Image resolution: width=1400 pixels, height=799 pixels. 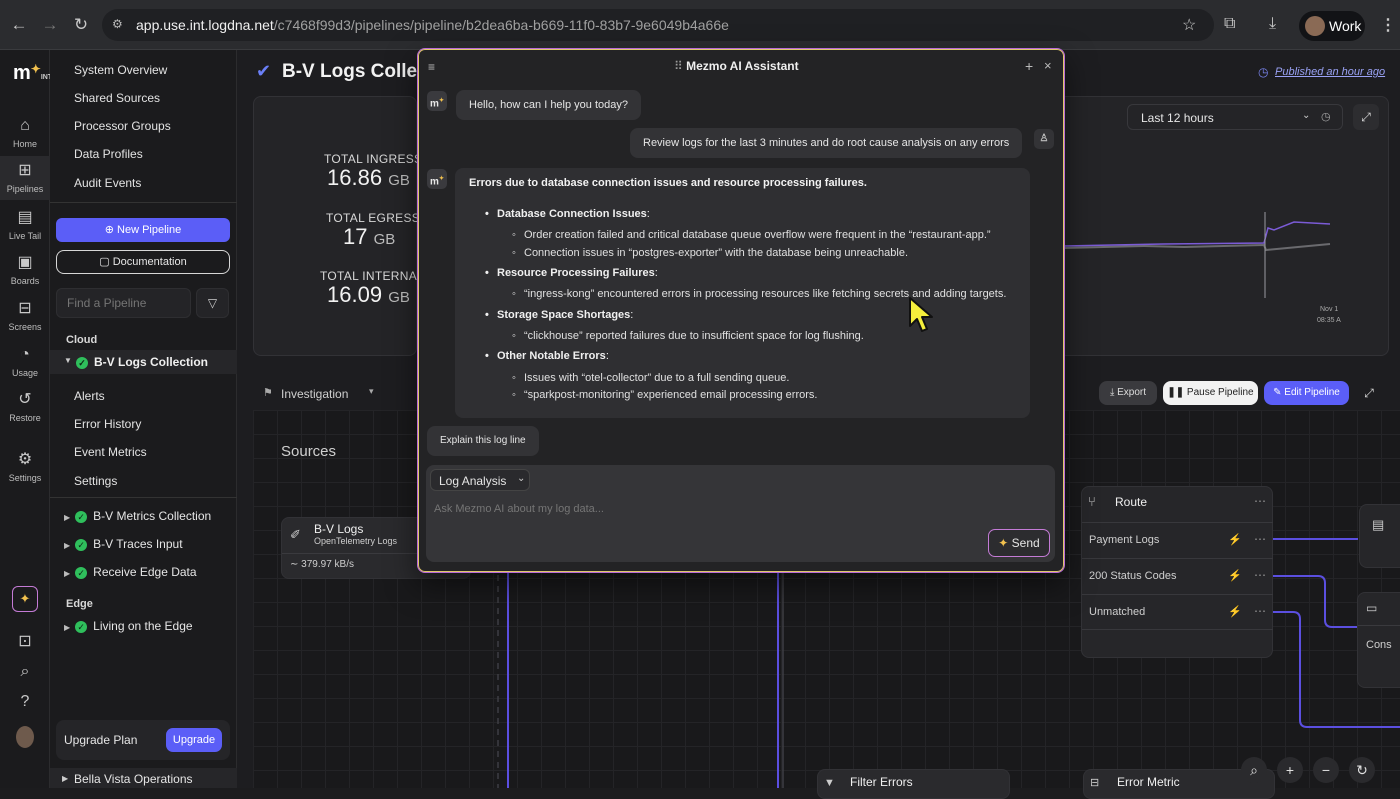 I want to click on response-section-title: Database Connection Issues:, so click(x=567, y=214).